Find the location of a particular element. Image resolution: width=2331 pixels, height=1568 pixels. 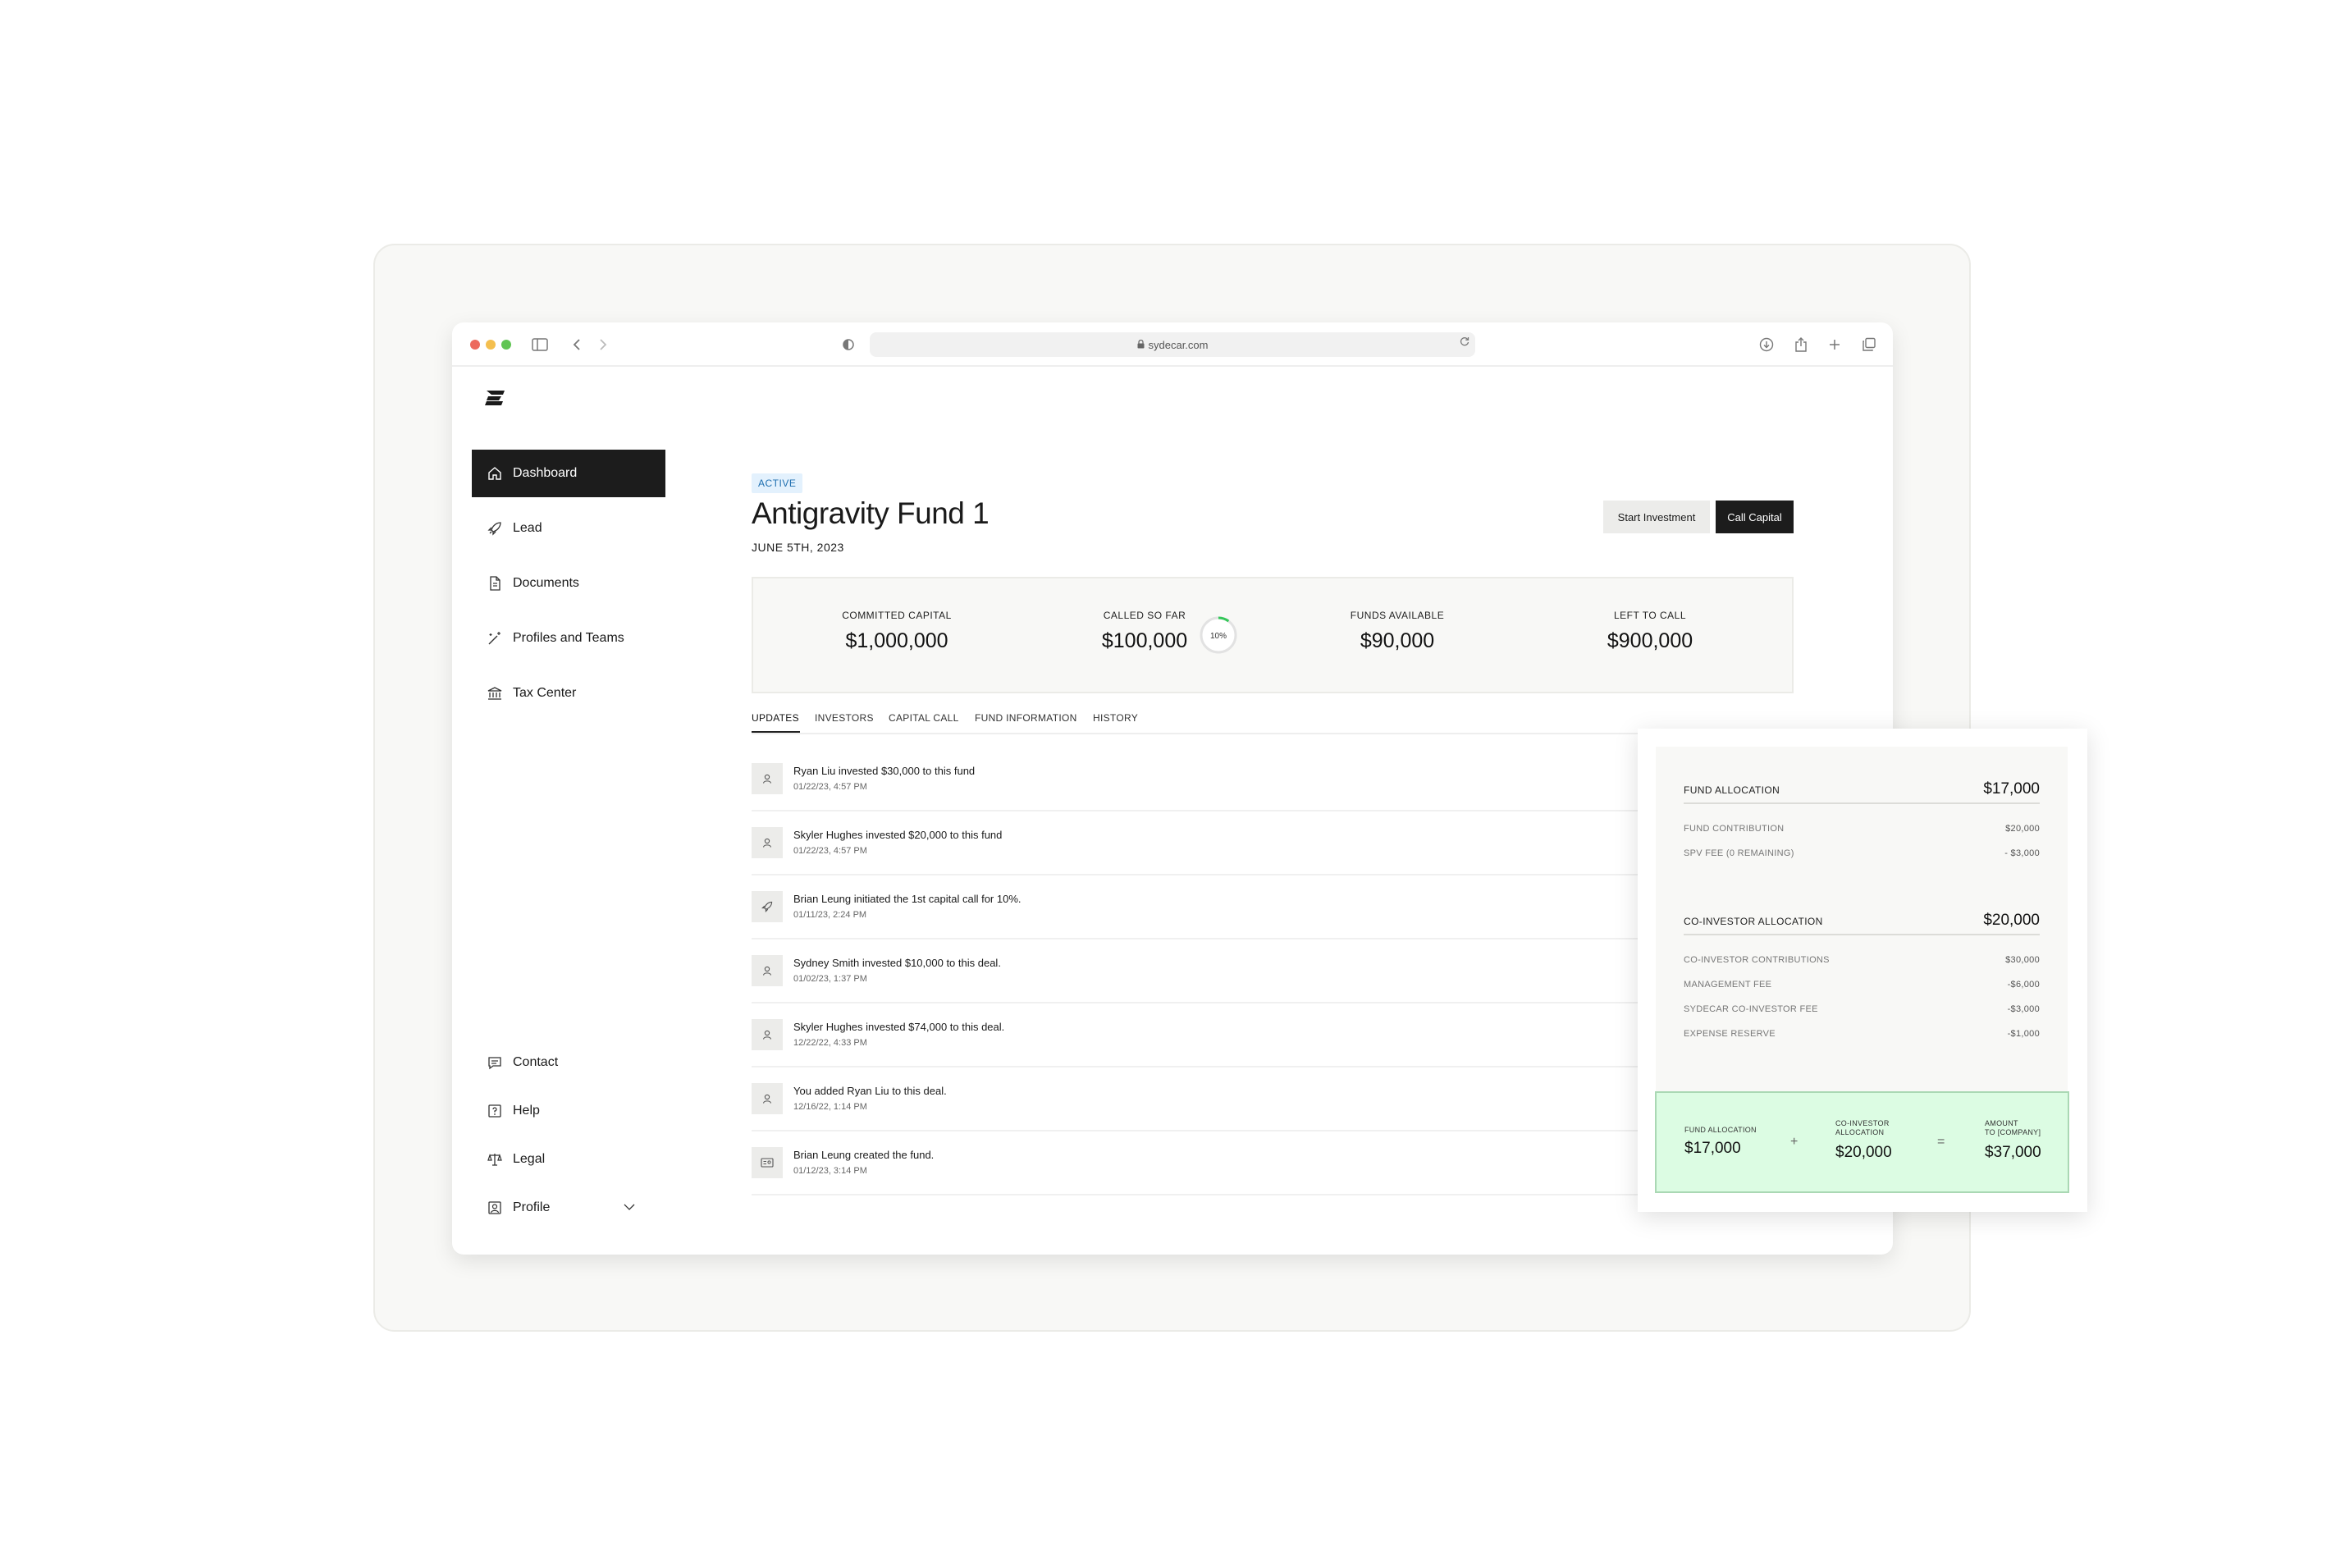

chevron-down-icon is located at coordinates (630, 1207).